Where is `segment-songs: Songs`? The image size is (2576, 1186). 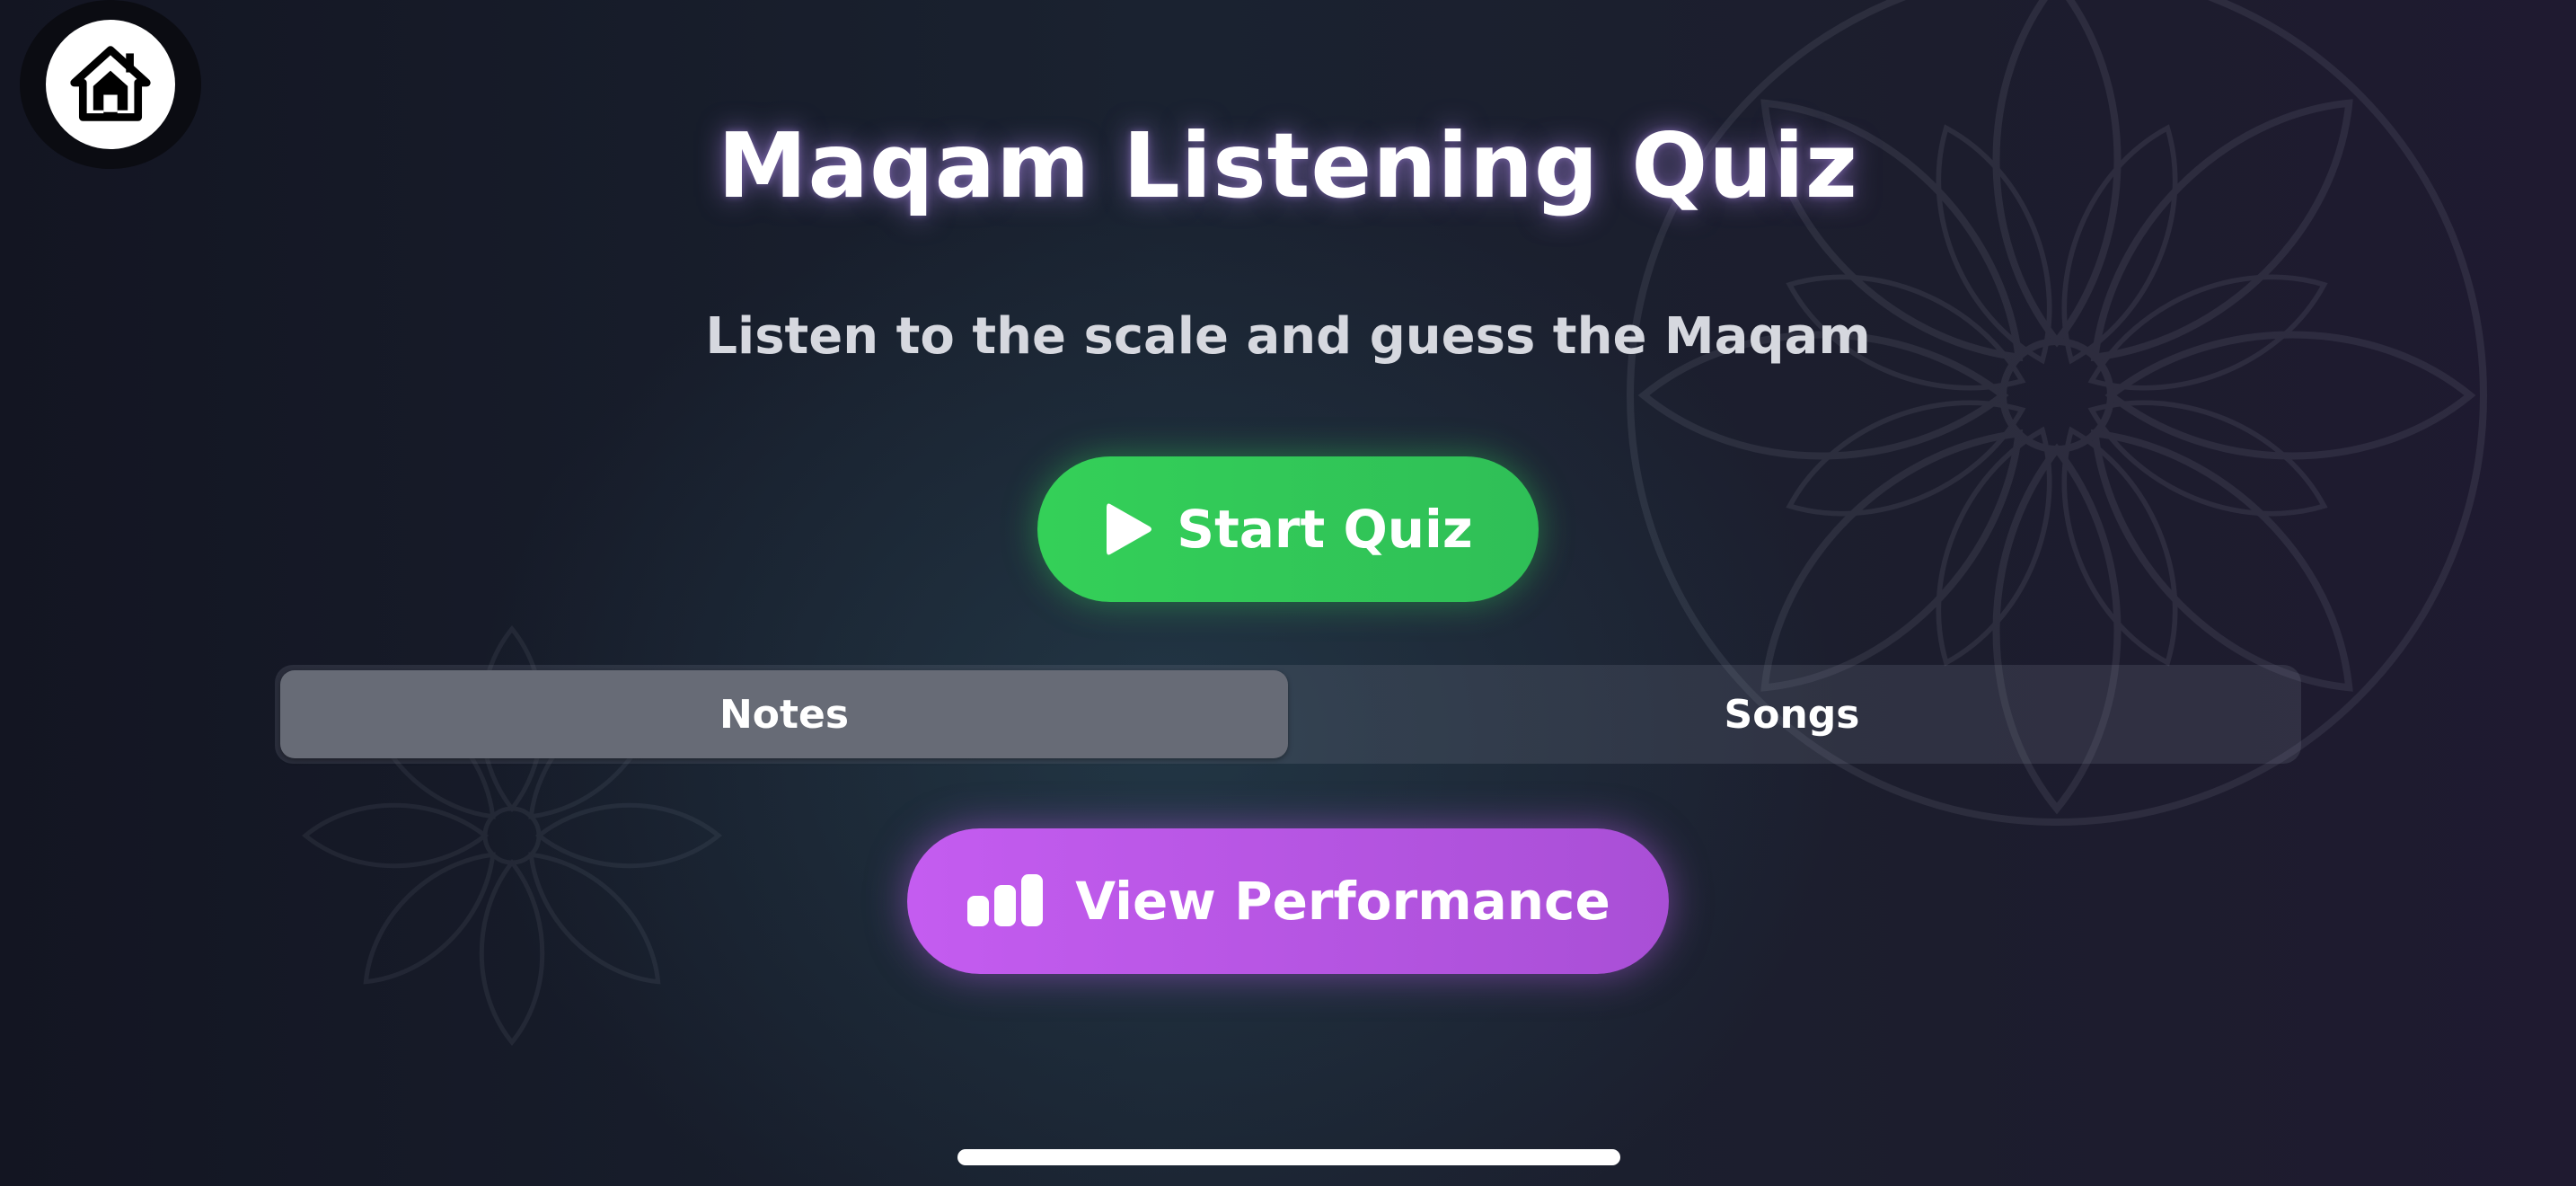
segment-songs: Songs is located at coordinates (1792, 714).